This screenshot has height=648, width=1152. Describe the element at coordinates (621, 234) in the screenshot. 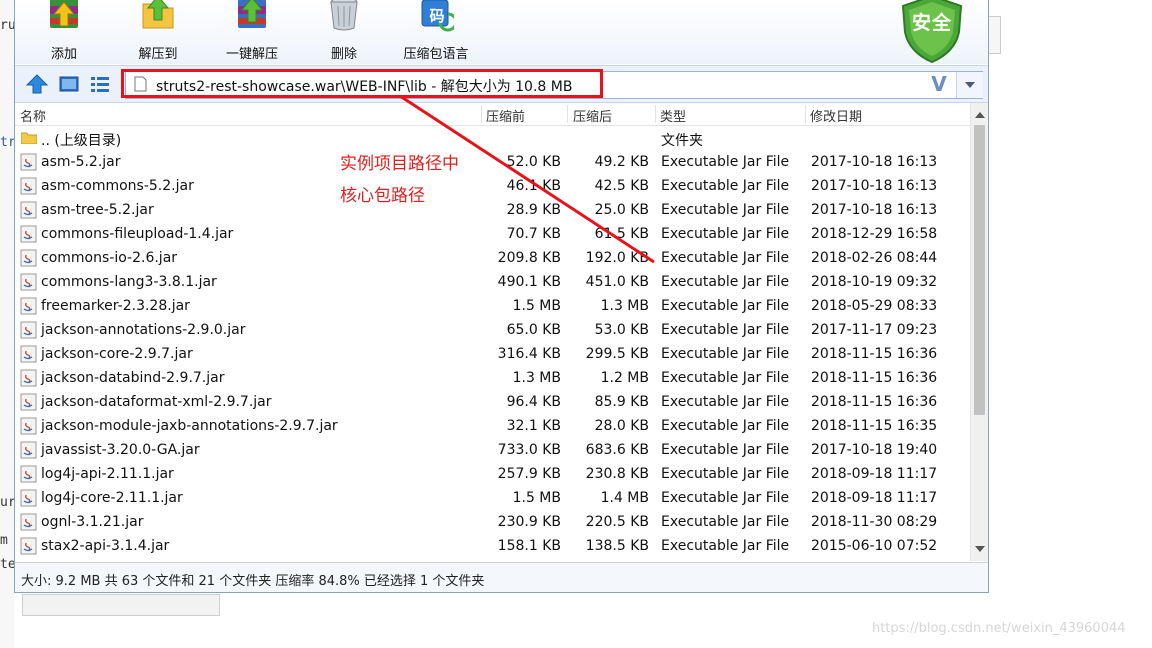

I see `file-packed-size: 61.5 KB` at that location.